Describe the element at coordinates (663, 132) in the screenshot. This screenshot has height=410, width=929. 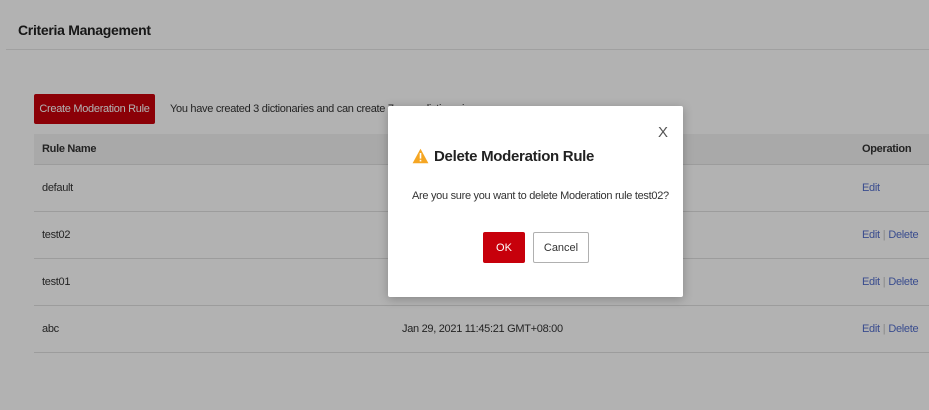
I see `close-icon: X` at that location.